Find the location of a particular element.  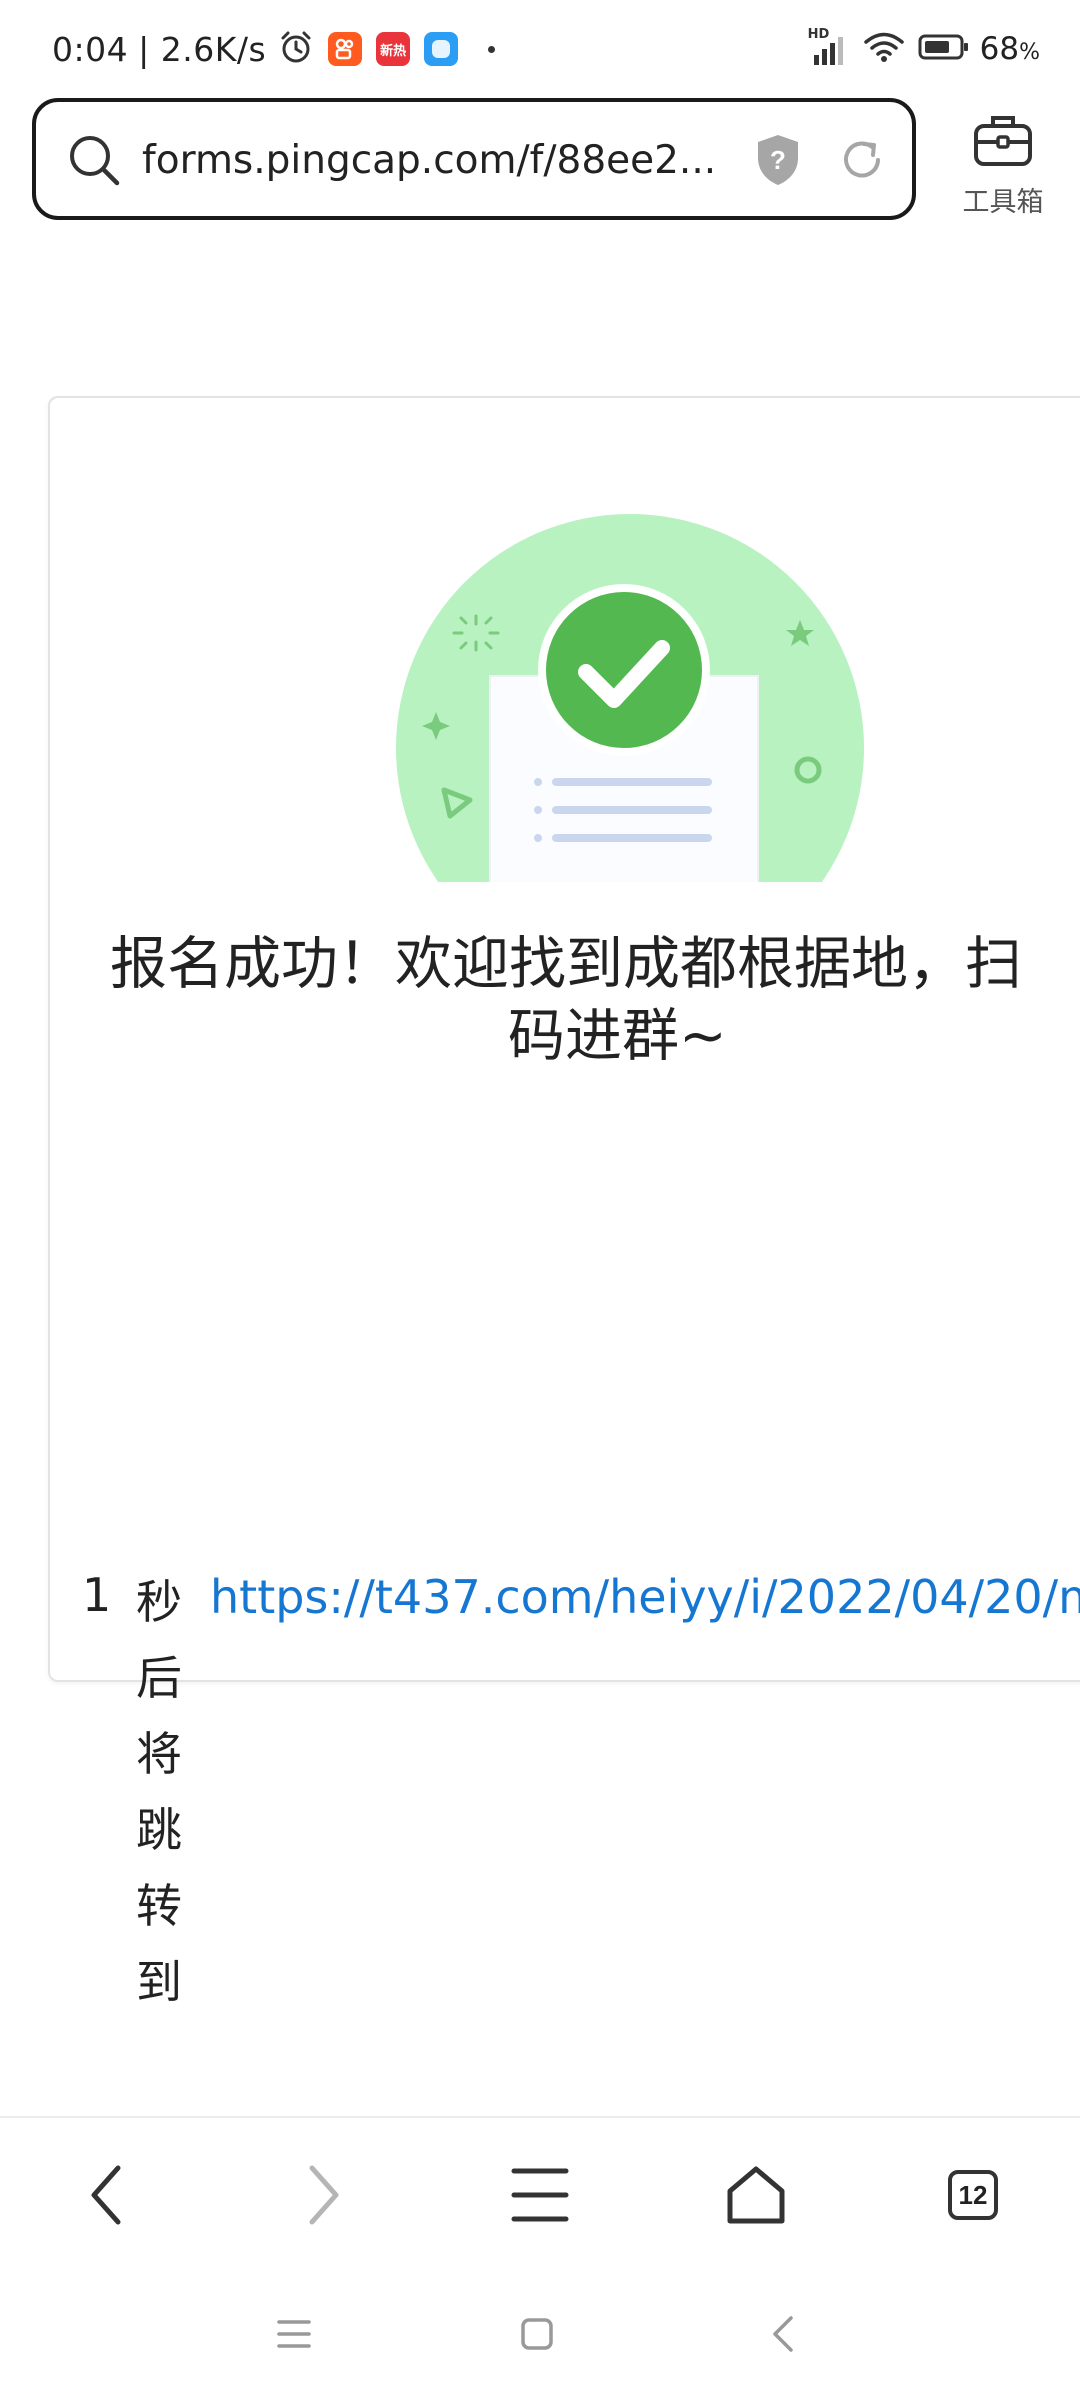

menu-button is located at coordinates (540, 2195).